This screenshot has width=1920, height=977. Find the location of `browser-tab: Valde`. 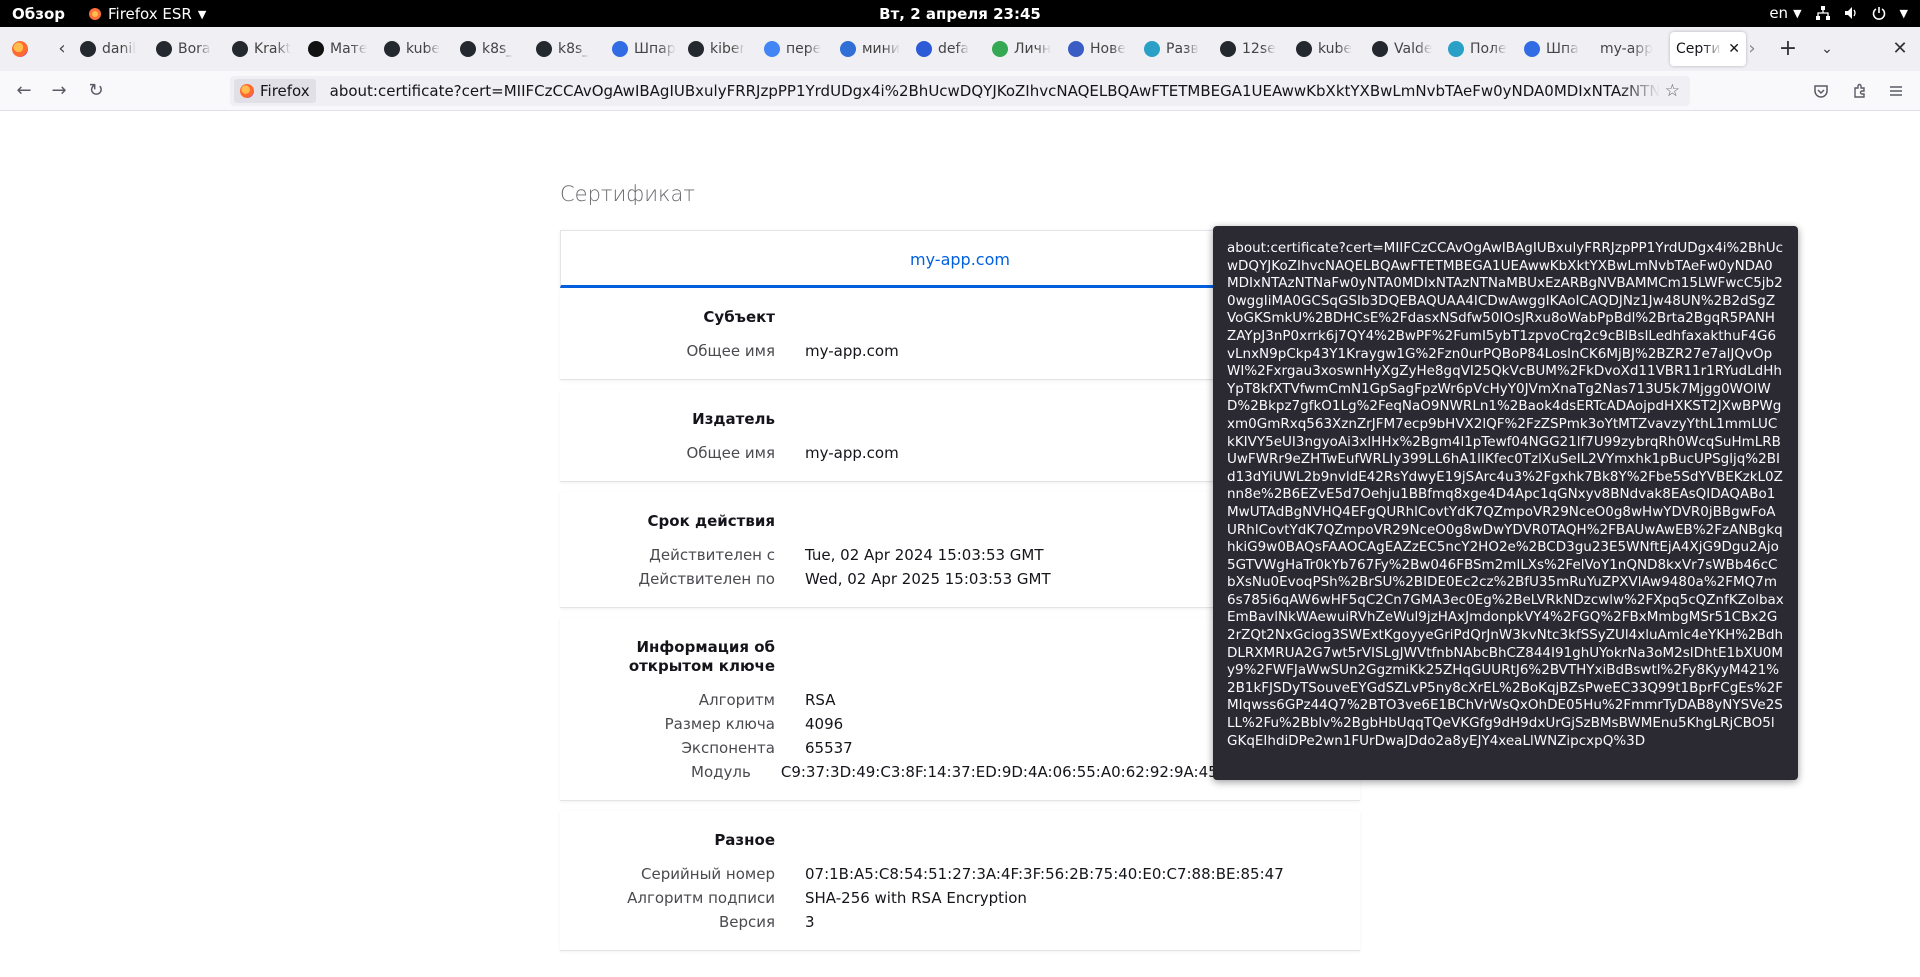

browser-tab: Valde is located at coordinates (1404, 49).